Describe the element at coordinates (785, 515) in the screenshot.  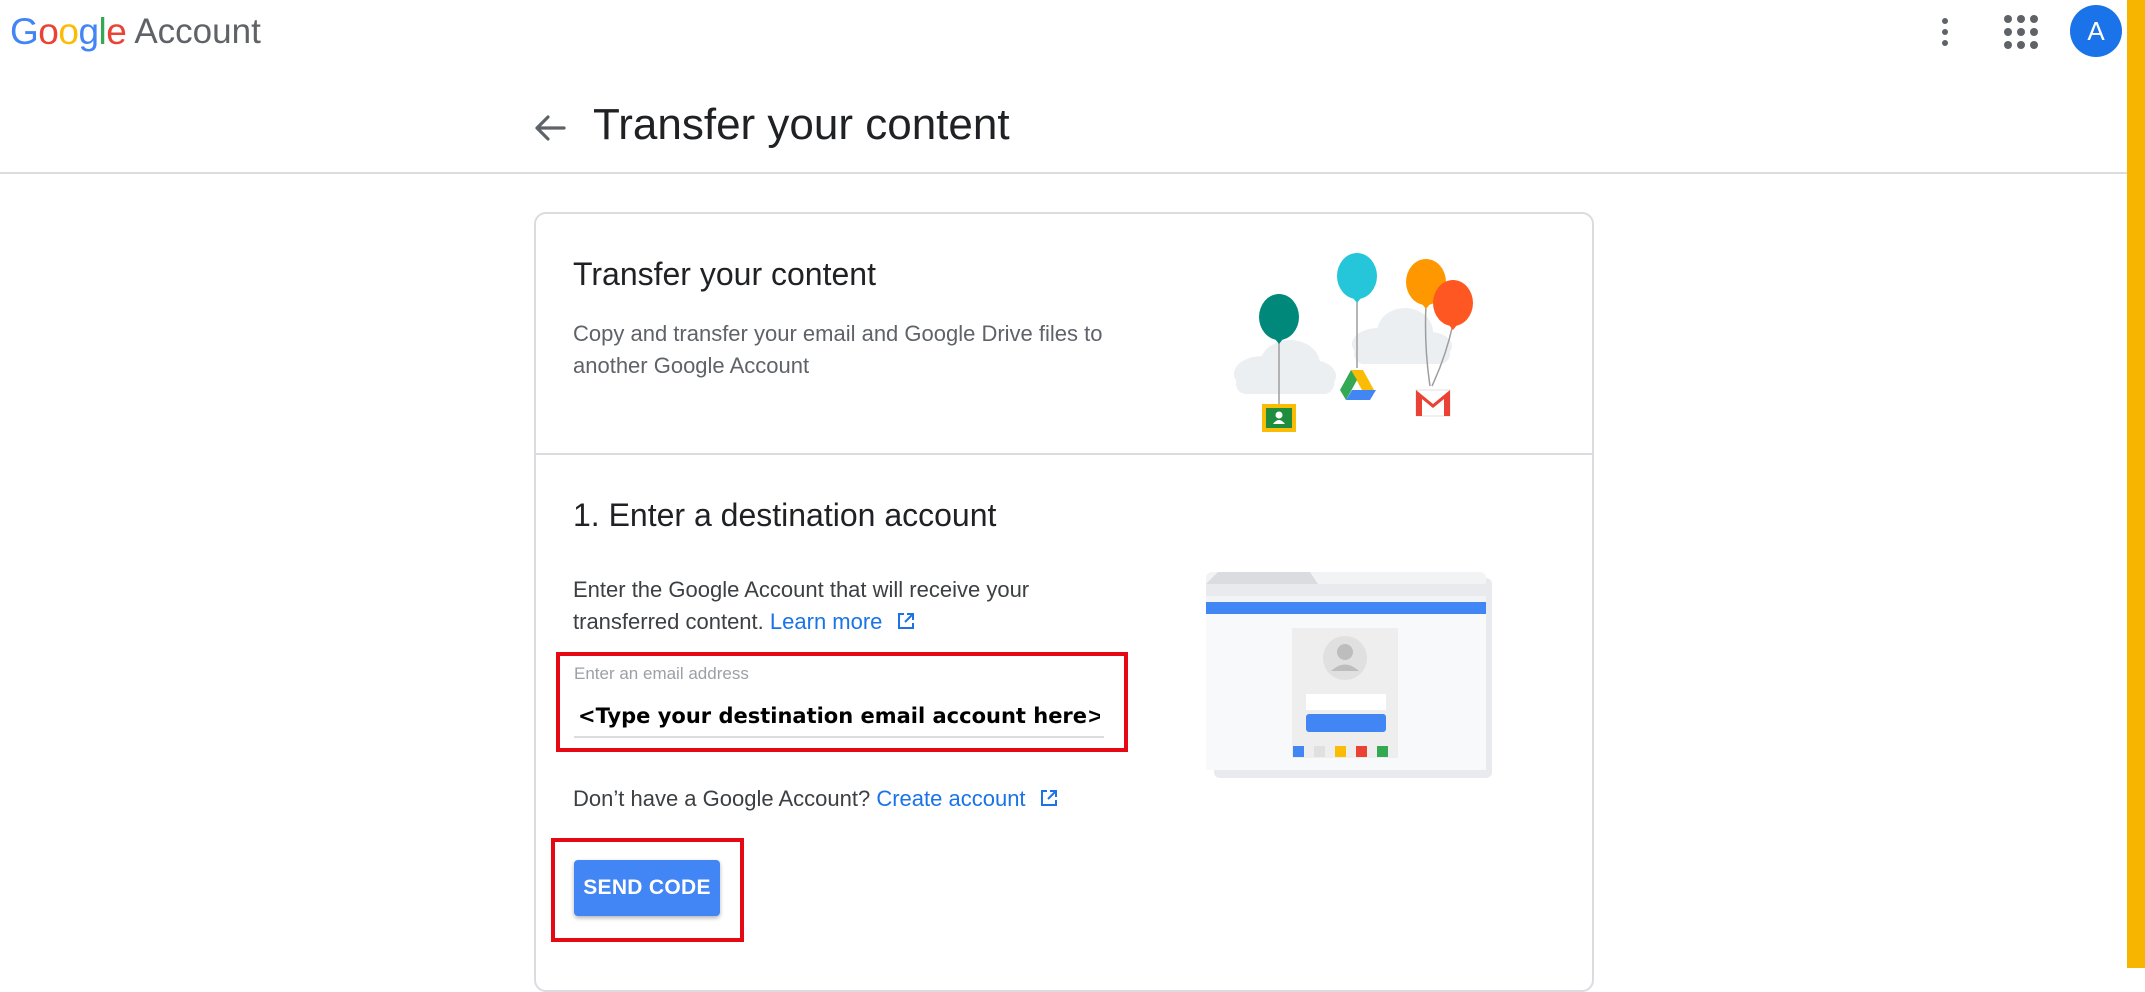
I see `step1-title: 1. Enter a destination account` at that location.